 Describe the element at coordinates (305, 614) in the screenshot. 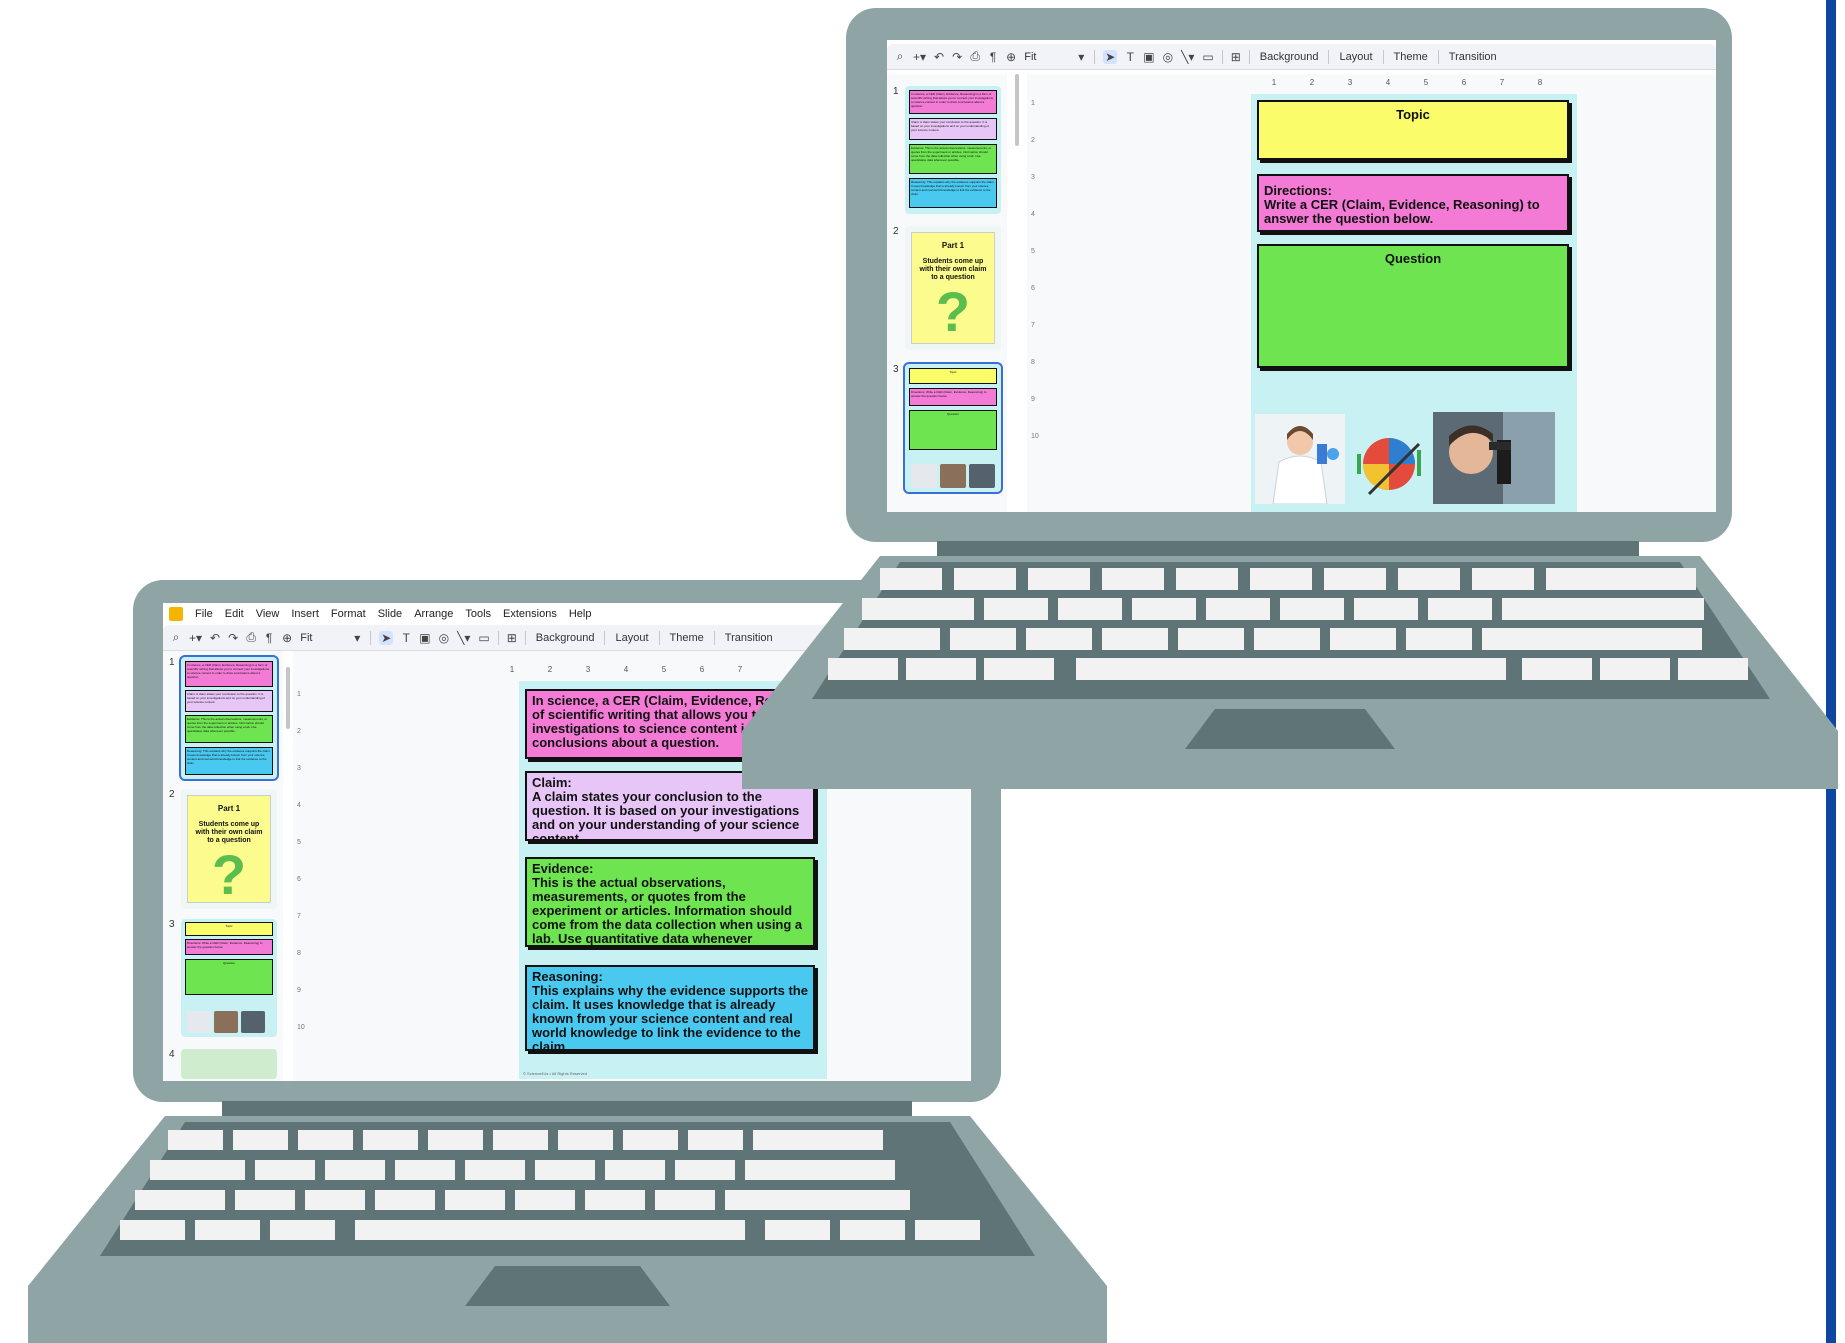

I see `menu-insert: Insert` at that location.